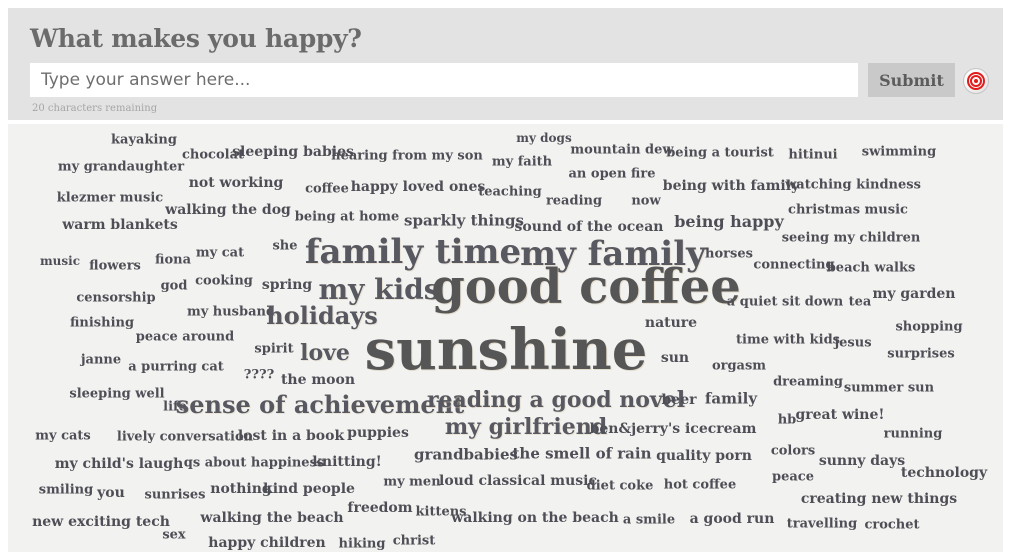 The width and height of the screenshot is (1011, 560). I want to click on cloud-word: reading, so click(574, 201).